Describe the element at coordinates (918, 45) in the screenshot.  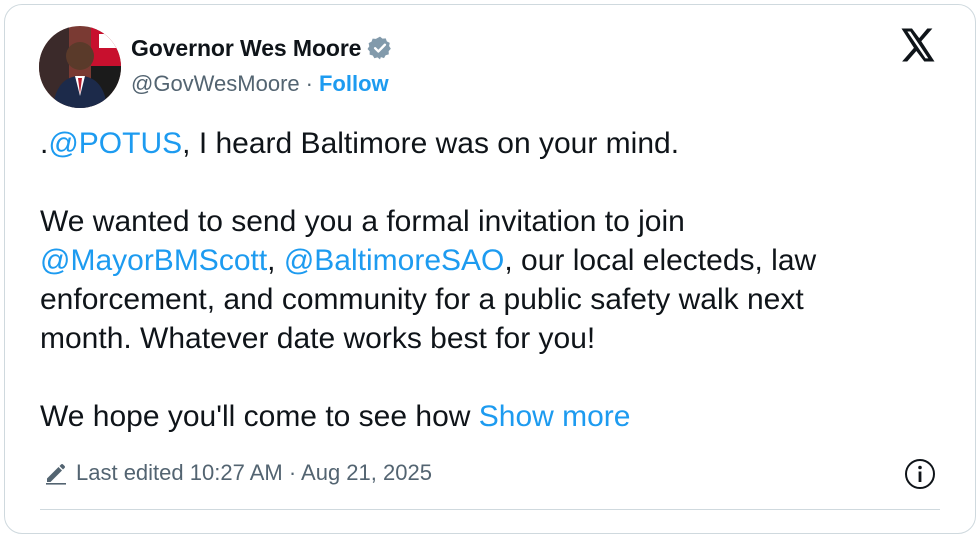
I see `x-logo-icon` at that location.